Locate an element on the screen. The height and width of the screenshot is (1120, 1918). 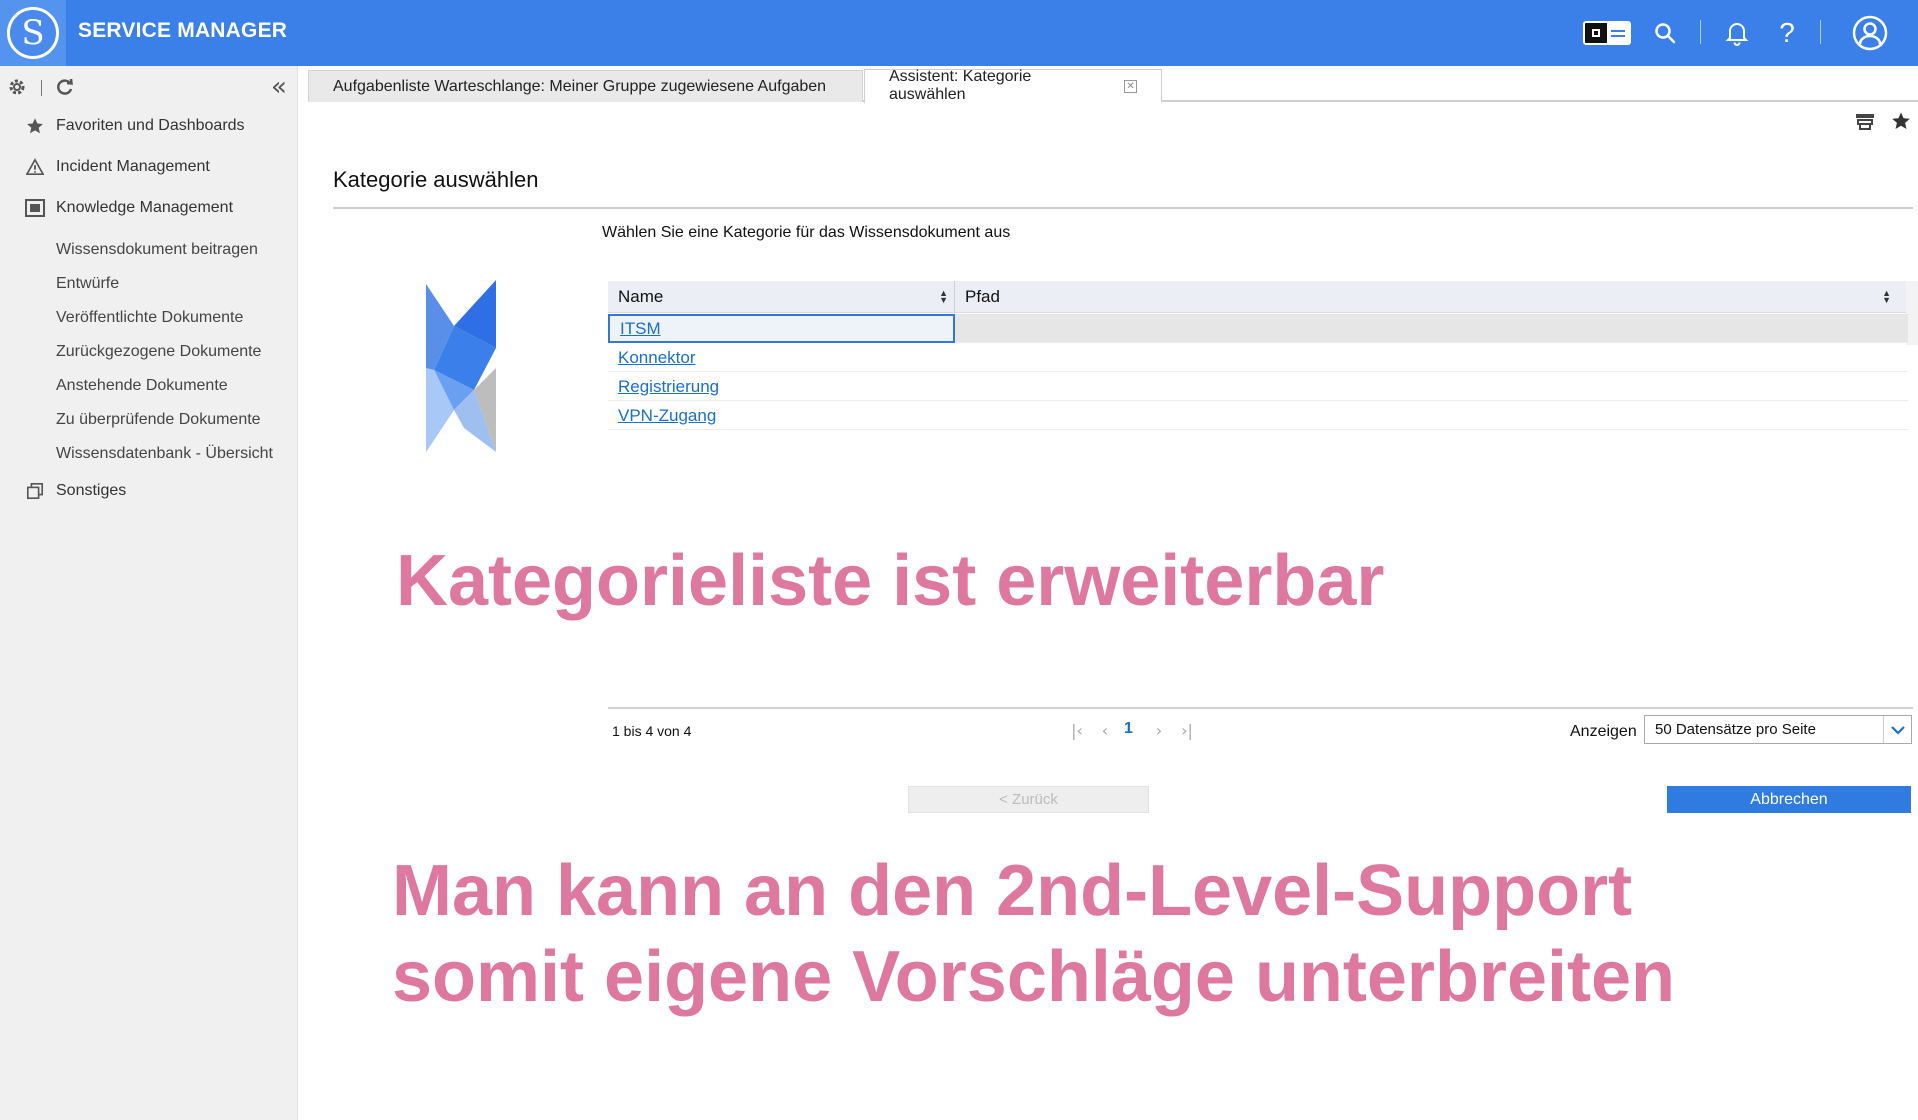
table-row: Konnektor is located at coordinates (1258, 357).